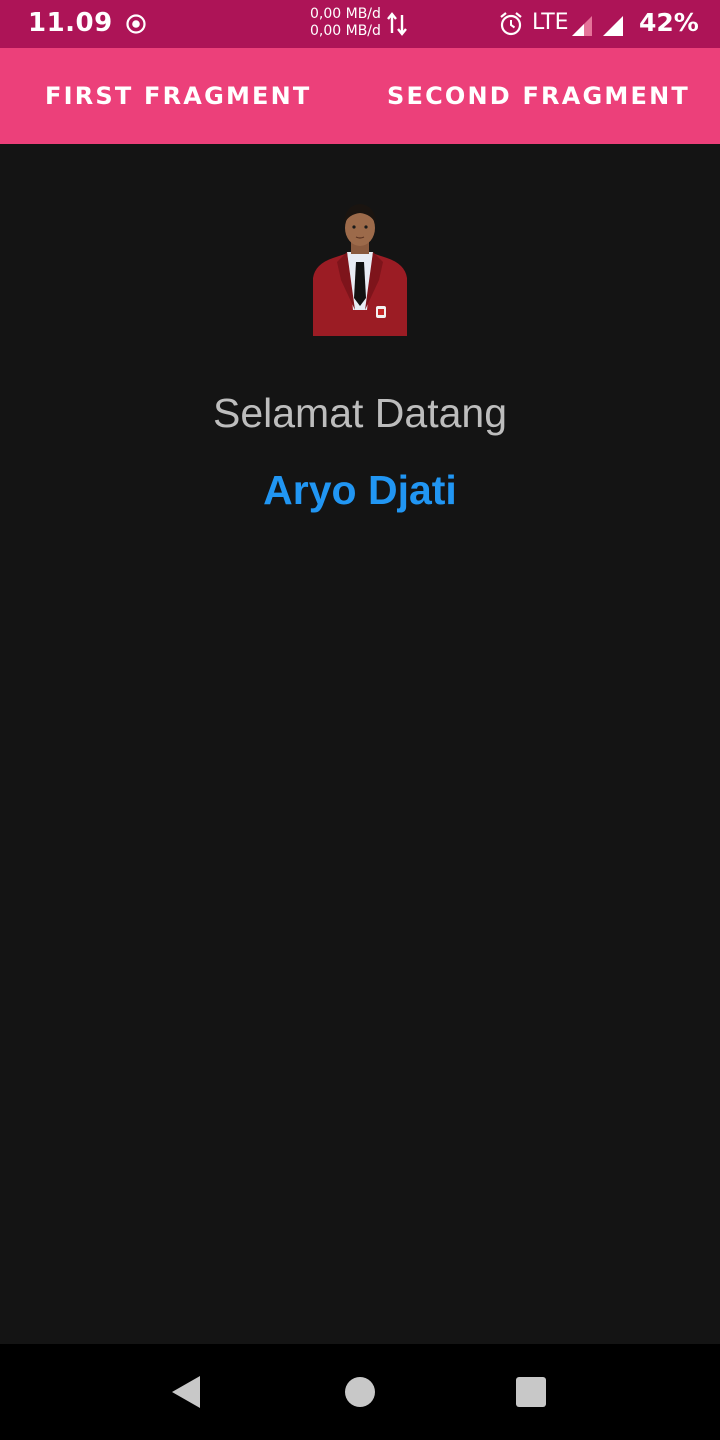  I want to click on network-type: LTE, so click(550, 22).